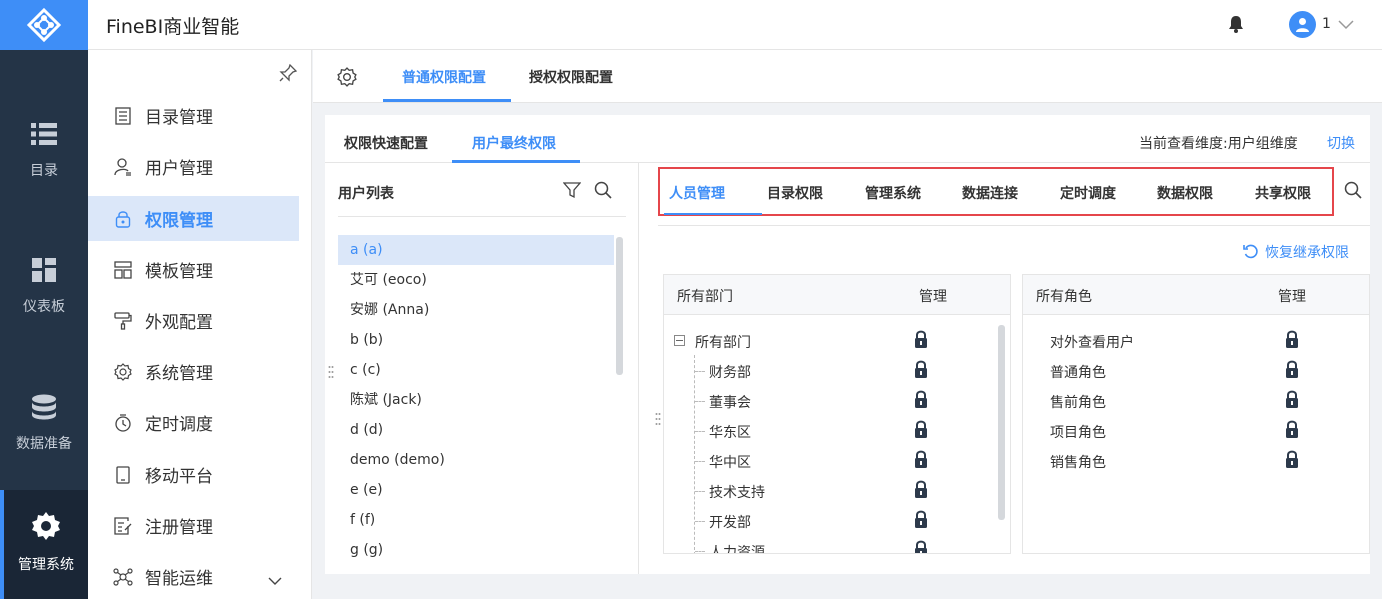 The image size is (1382, 599). I want to click on logo, so click(44, 25).